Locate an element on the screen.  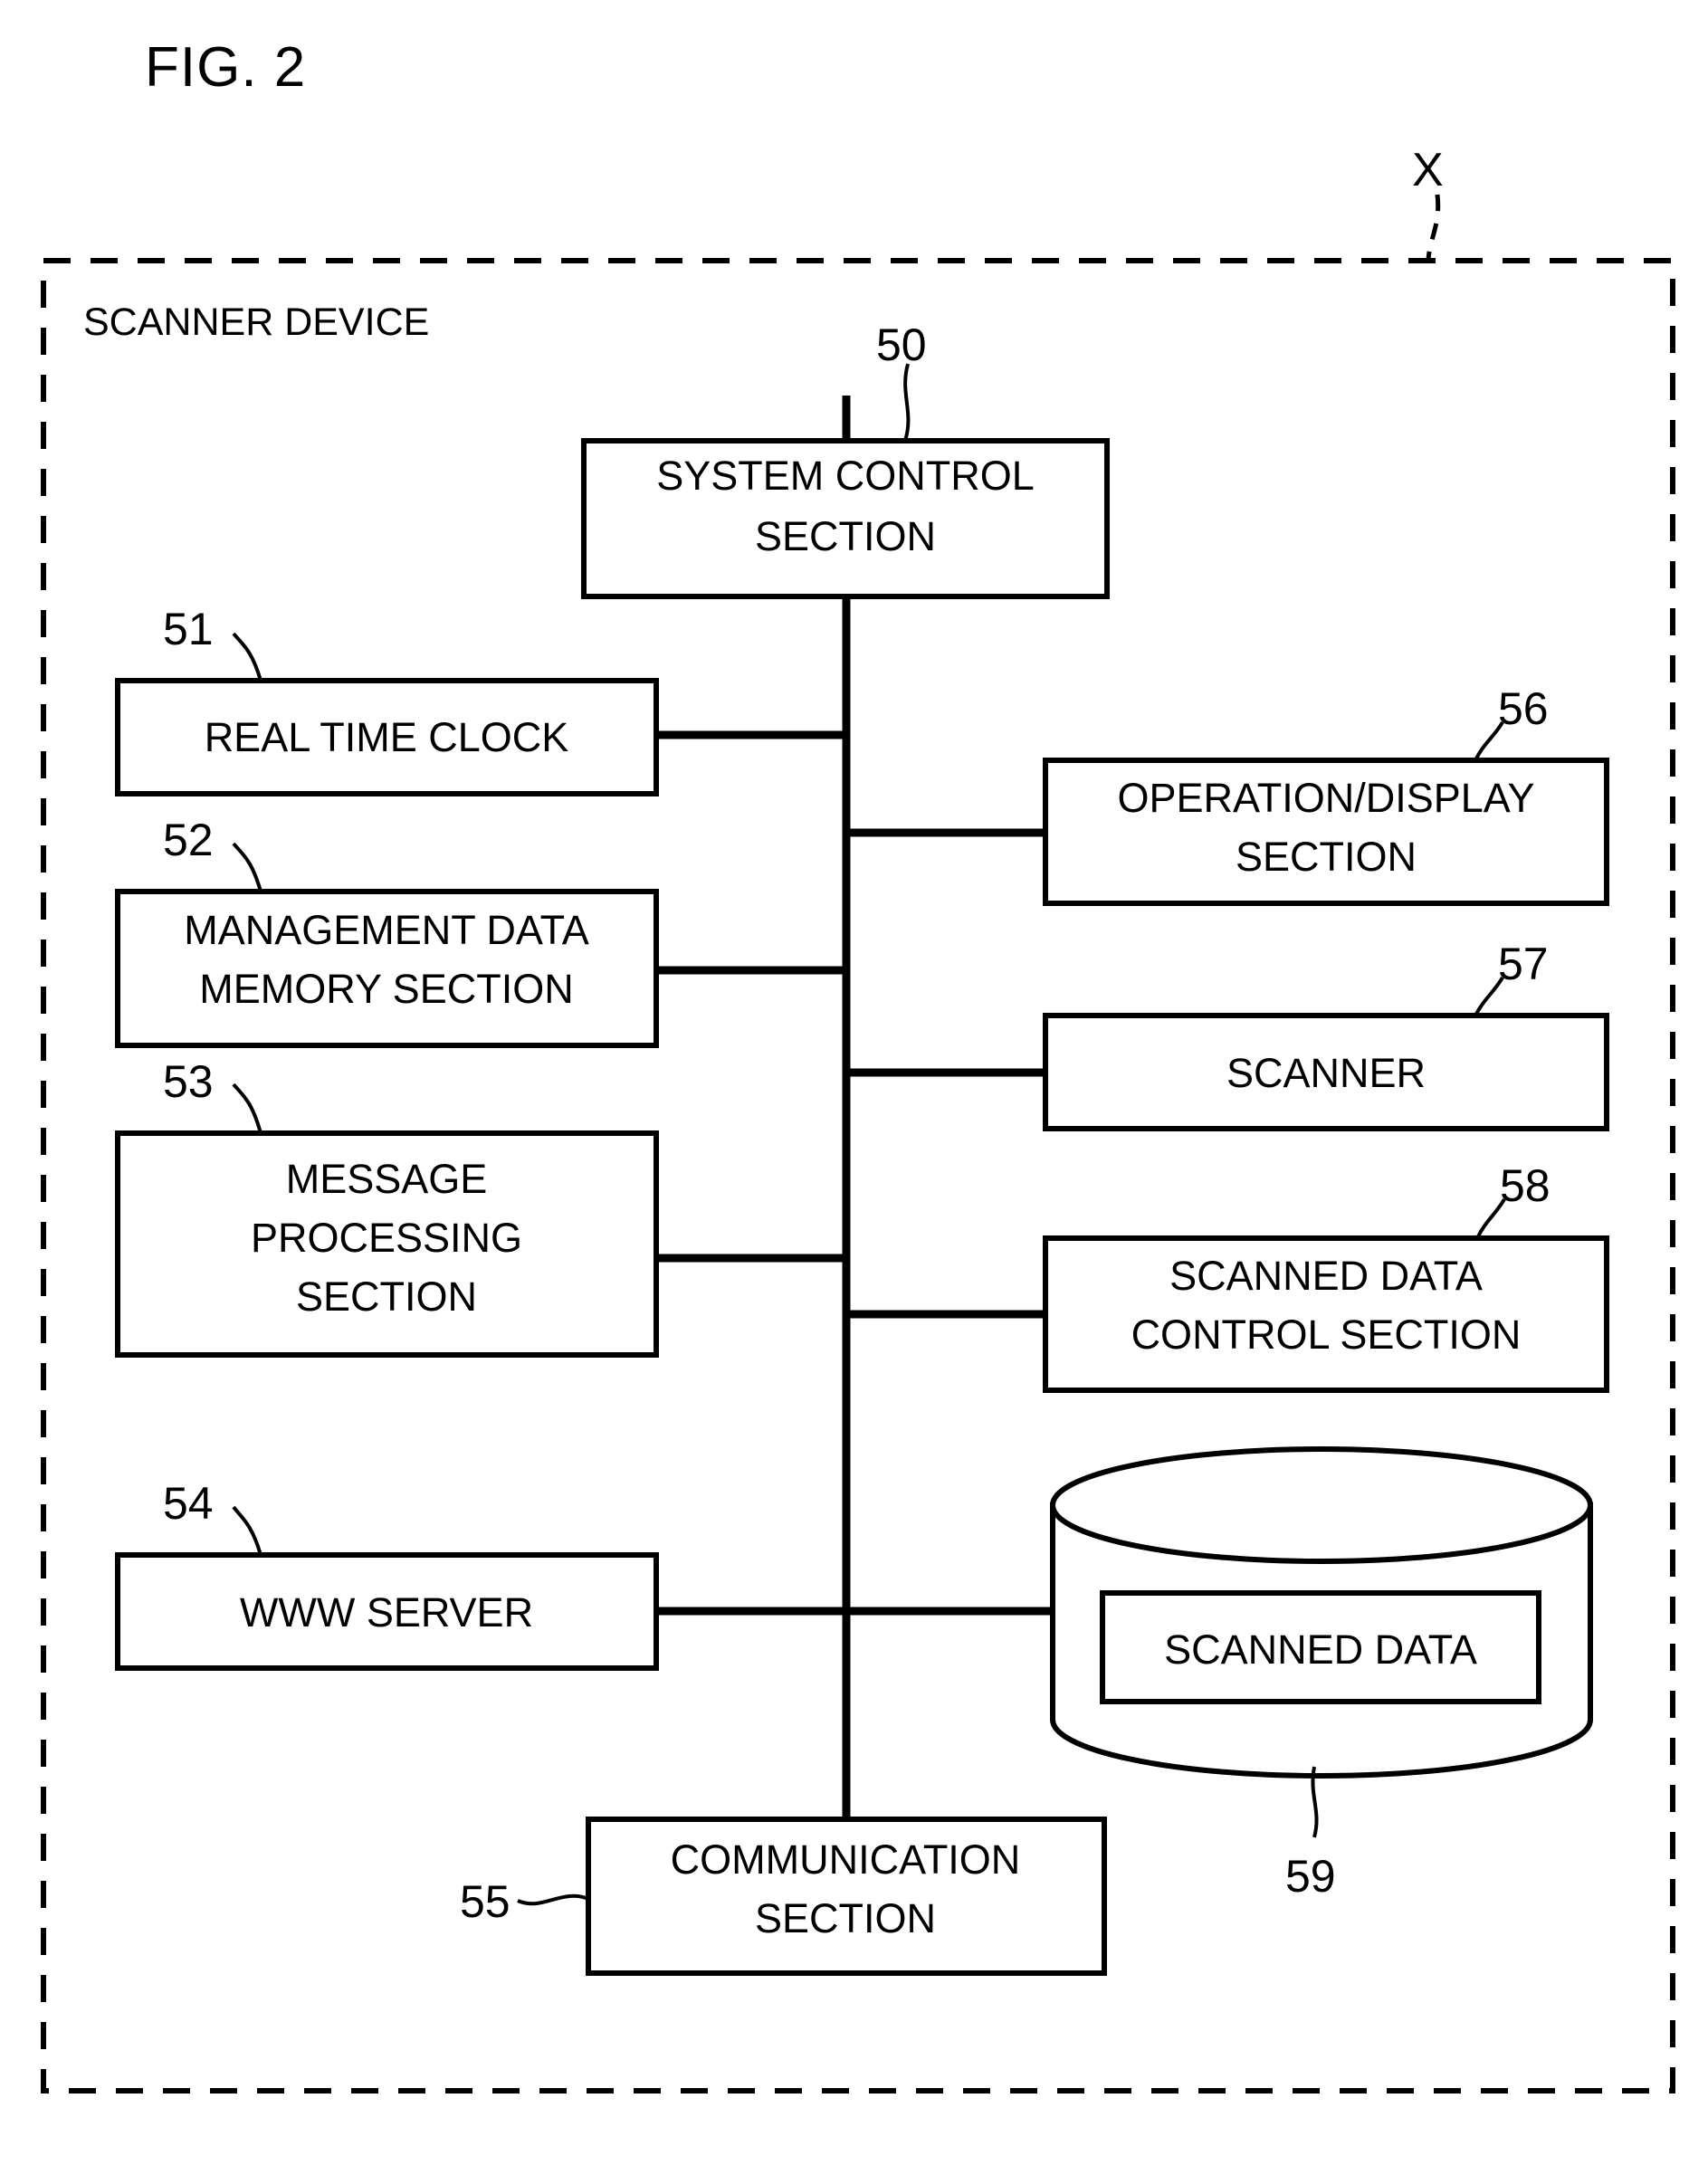
block-55-line-2: SECTION is located at coordinates (845, 1918).